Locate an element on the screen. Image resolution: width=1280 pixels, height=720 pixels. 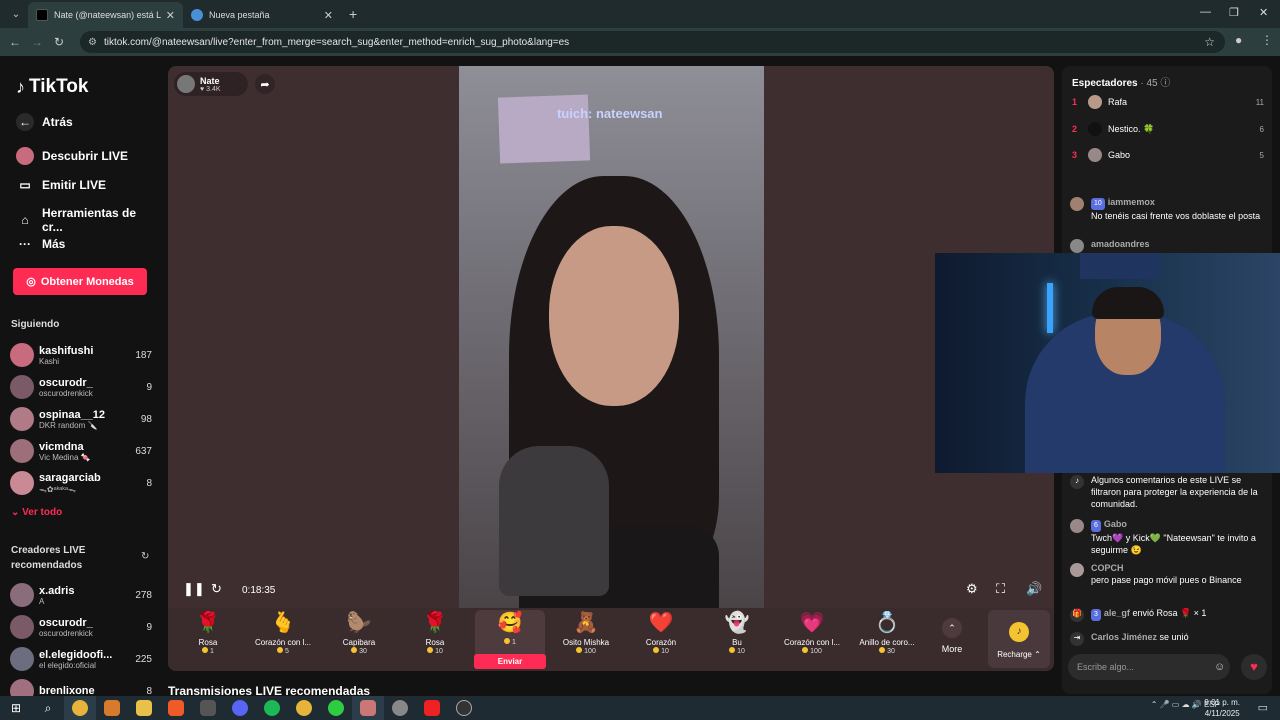
chat-user: iammemox is located at coordinates (1131, 202).